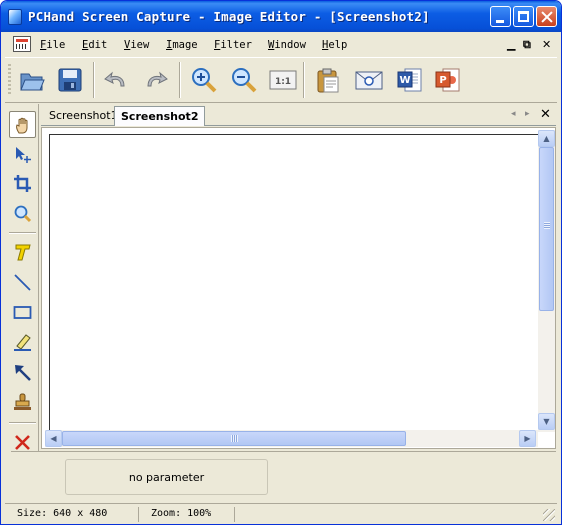 The width and height of the screenshot is (562, 525). I want to click on hand-tool, so click(22, 124).